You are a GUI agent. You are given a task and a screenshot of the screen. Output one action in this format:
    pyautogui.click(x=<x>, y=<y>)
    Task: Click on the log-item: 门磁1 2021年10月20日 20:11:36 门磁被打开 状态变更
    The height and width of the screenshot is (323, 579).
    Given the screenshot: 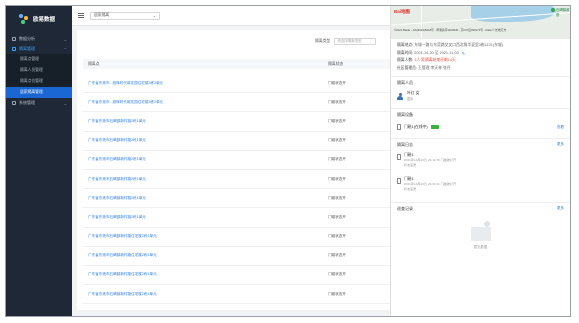 What is the action you would take?
    pyautogui.click(x=480, y=162)
    